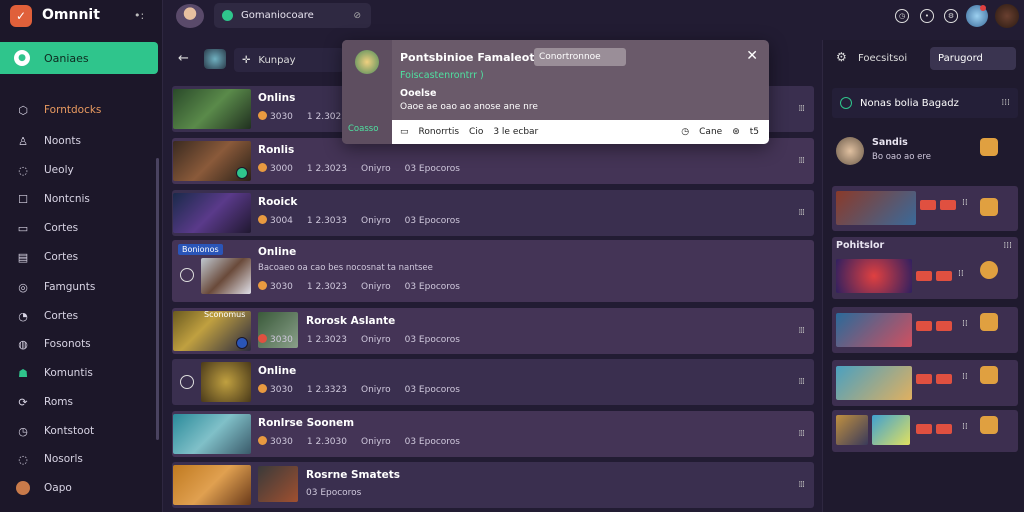 Image resolution: width=1024 pixels, height=512 pixels. Describe the element at coordinates (75, 170) in the screenshot. I see `sidebar-item-2: ◌ Ueoly` at that location.